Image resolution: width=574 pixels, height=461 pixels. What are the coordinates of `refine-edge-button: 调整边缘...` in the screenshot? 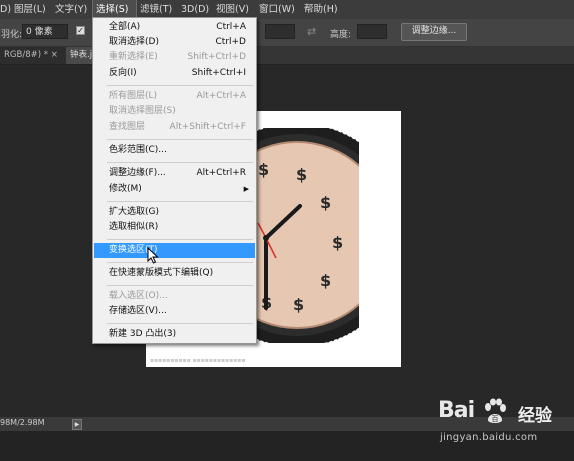 It's located at (434, 32).